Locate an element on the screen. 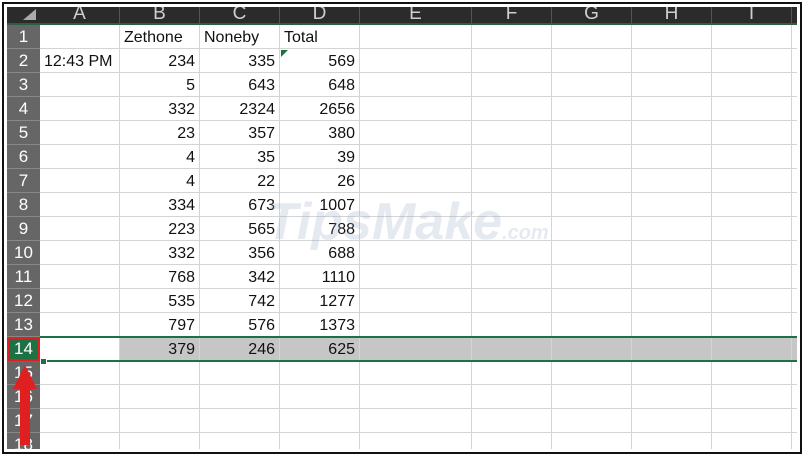 Image resolution: width=808 pixels, height=458 pixels. F7-cell is located at coordinates (512, 181).